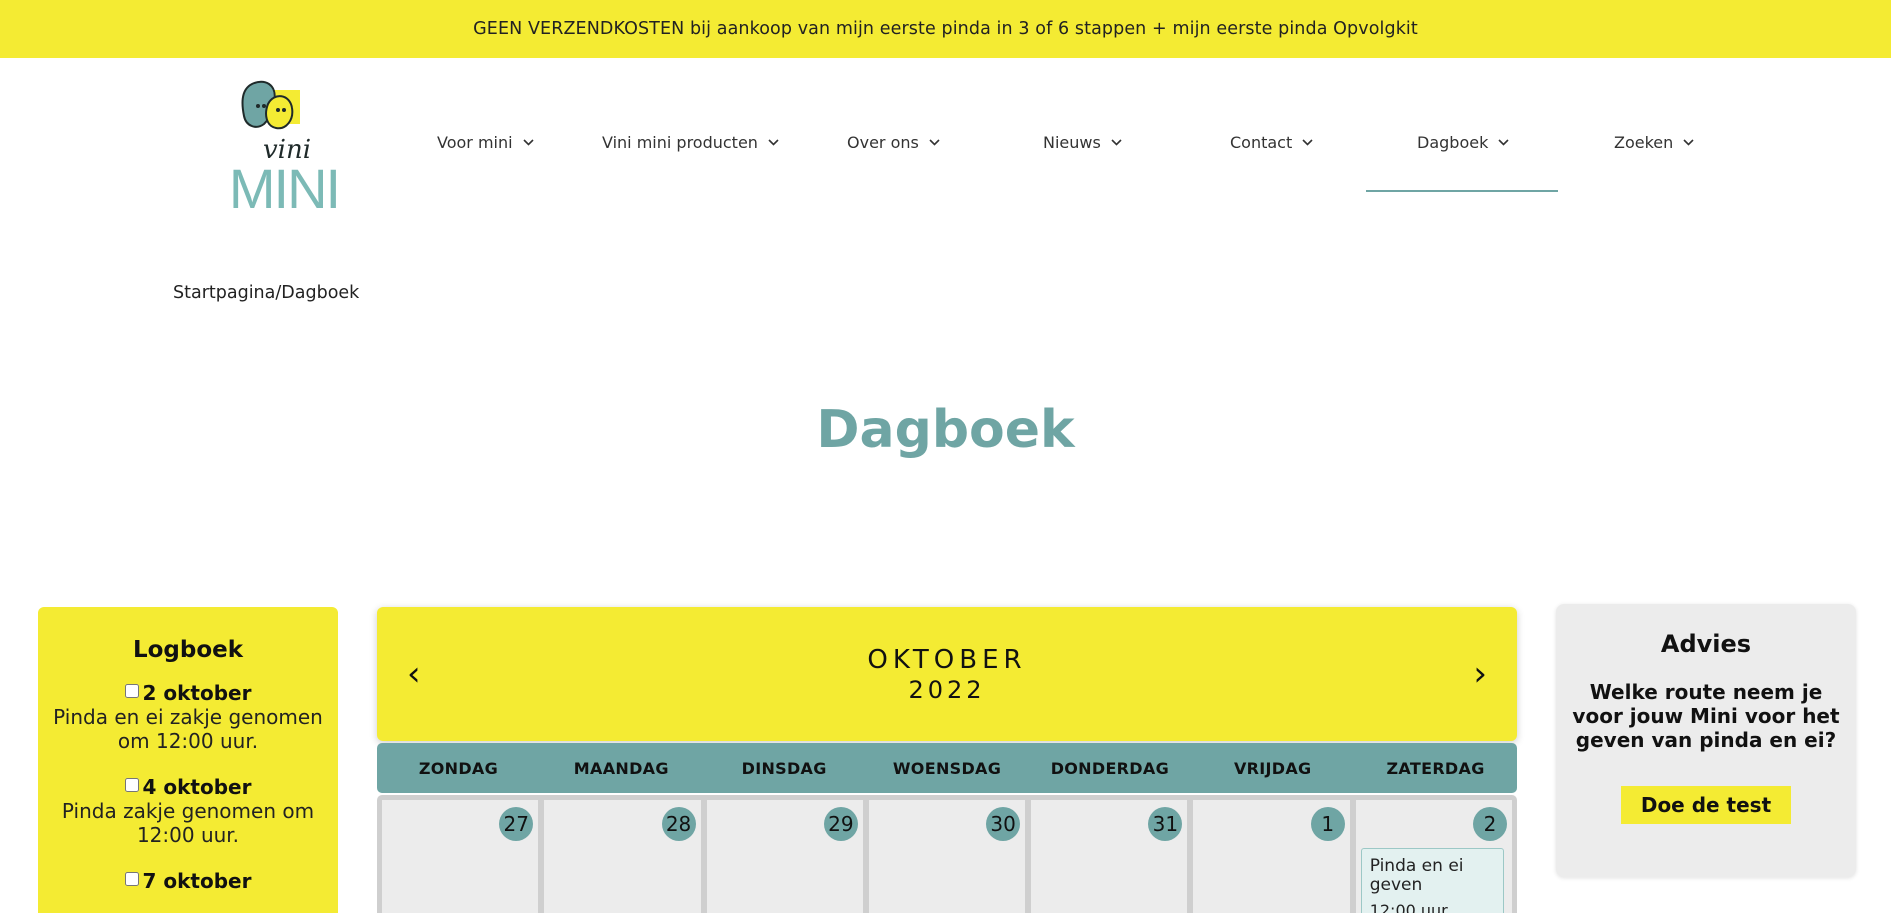 This screenshot has height=913, width=1891. Describe the element at coordinates (516, 824) in the screenshot. I see `day-number: 27` at that location.